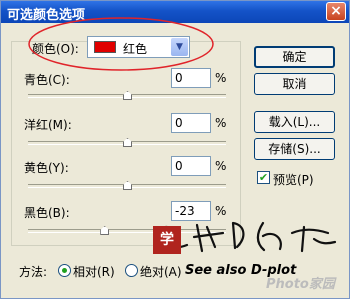  What do you see at coordinates (167, 240) in the screenshot?
I see `red-seal-stamp: 学` at bounding box center [167, 240].